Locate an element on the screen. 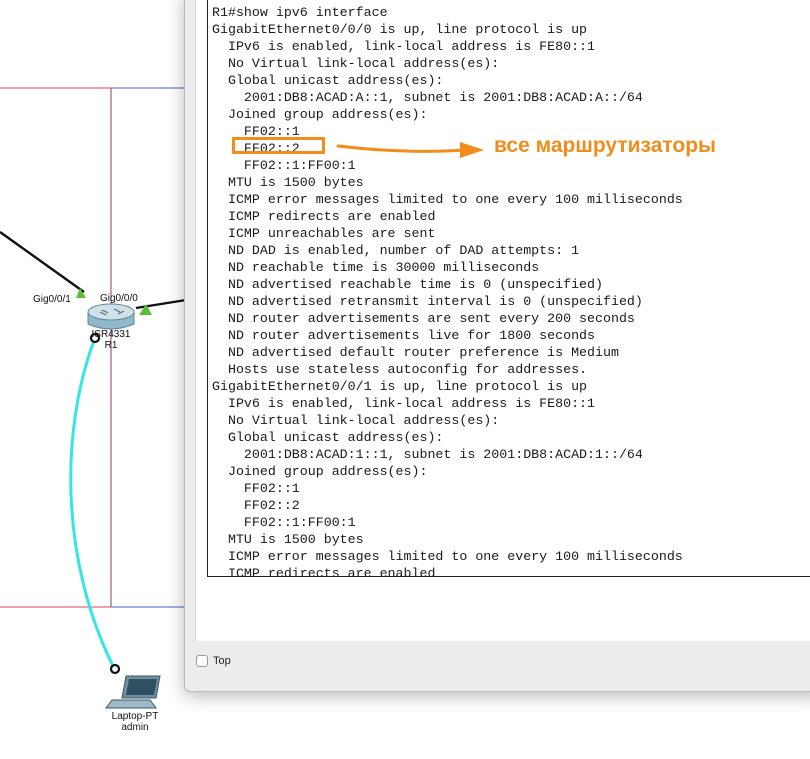 This screenshot has height=759, width=810. highlight-box is located at coordinates (278, 145).